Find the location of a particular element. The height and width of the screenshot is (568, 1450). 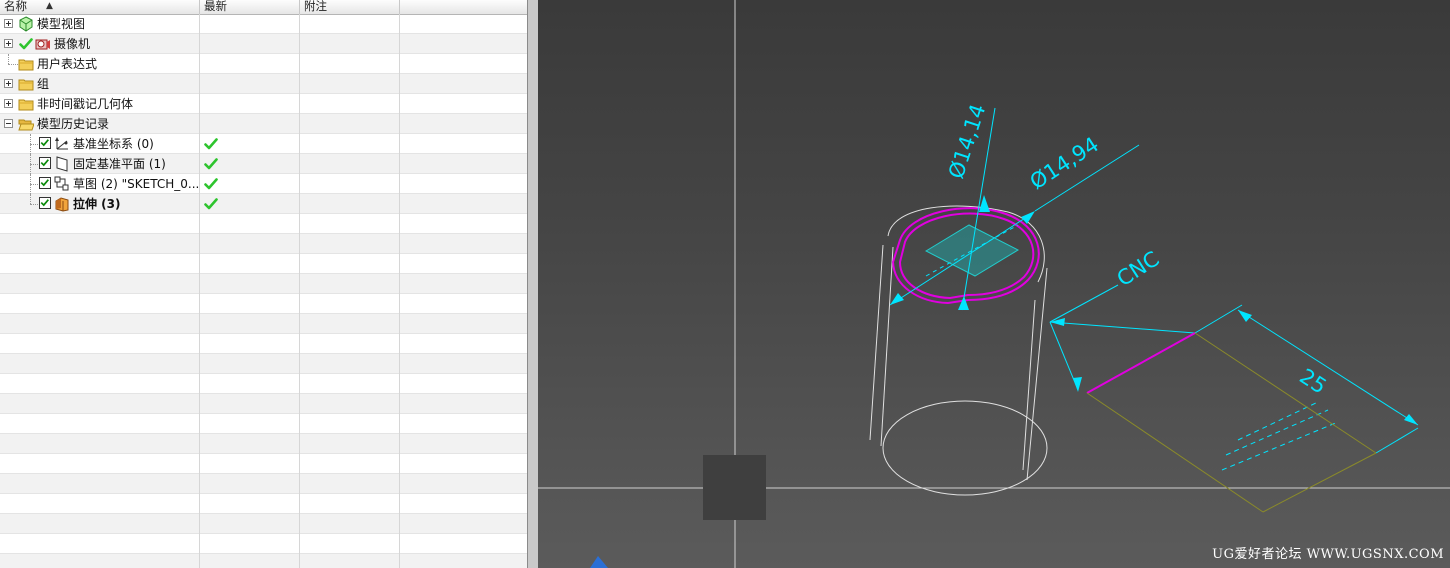

tree-row-label: 组 is located at coordinates (43, 84).